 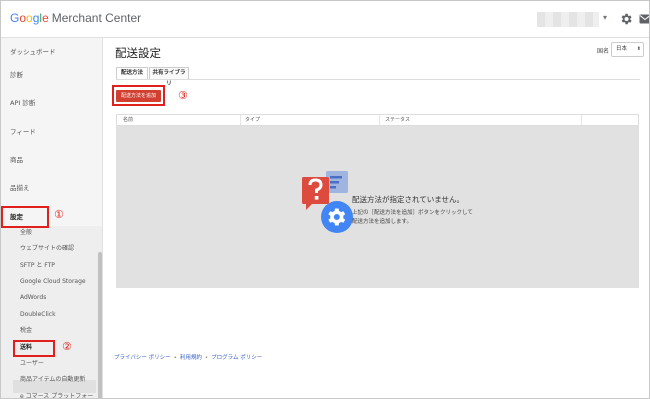 What do you see at coordinates (51, 132) in the screenshot?
I see `sidebar-item-feeds: フィード` at bounding box center [51, 132].